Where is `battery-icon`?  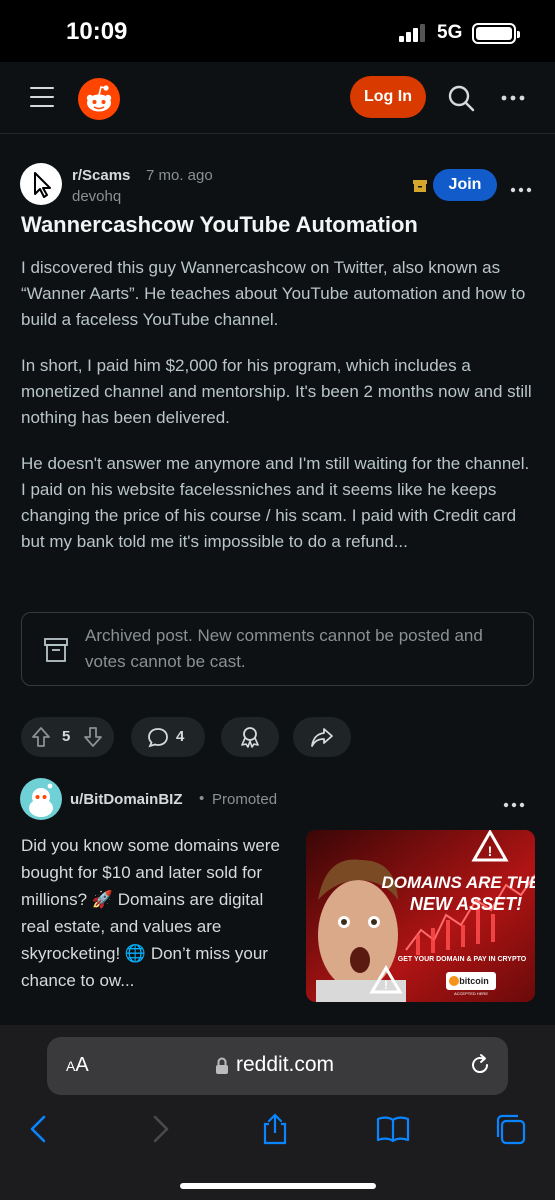 battery-icon is located at coordinates (496, 33).